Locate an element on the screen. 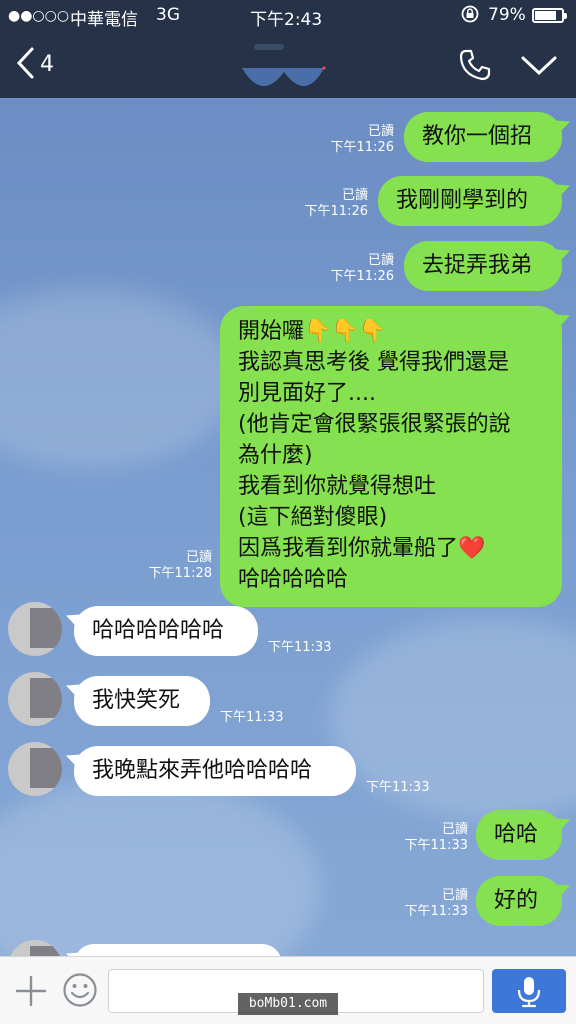 The width and height of the screenshot is (576, 1024). carrier-name: 中華電信 is located at coordinates (104, 20).